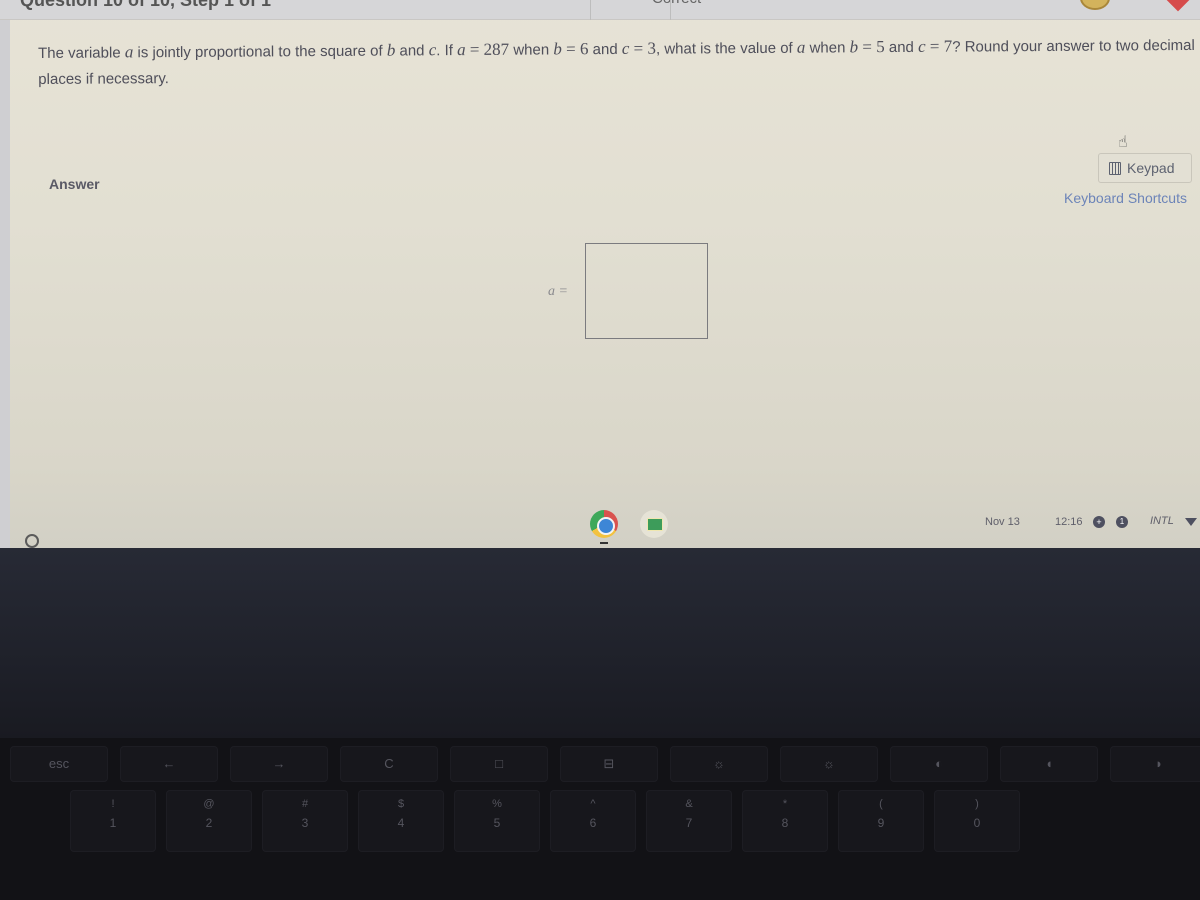  I want to click on function-key: ◖, so click(1049, 764).